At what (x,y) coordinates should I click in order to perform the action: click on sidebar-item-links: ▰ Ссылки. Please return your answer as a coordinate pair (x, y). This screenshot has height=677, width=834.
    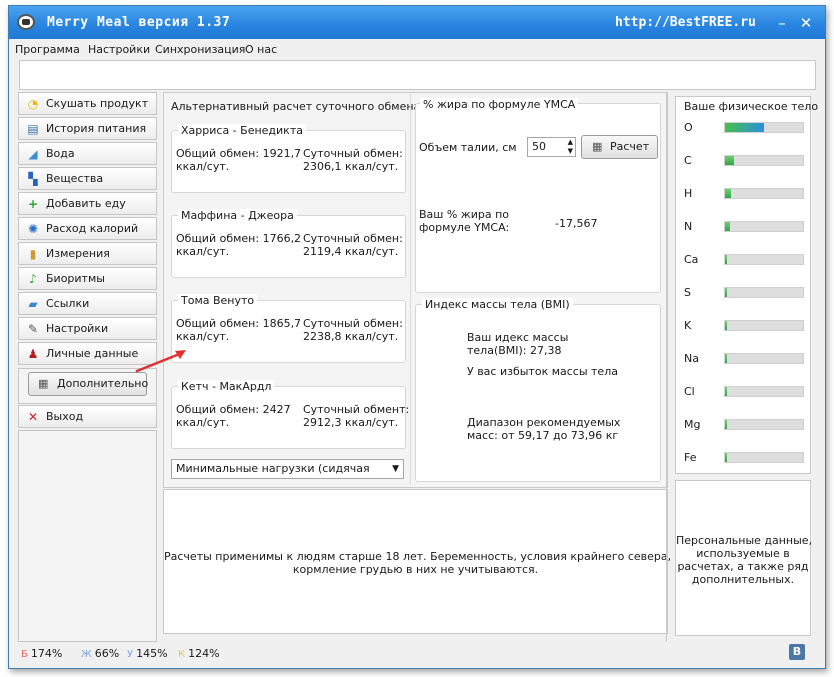
    Looking at the image, I should click on (87, 303).